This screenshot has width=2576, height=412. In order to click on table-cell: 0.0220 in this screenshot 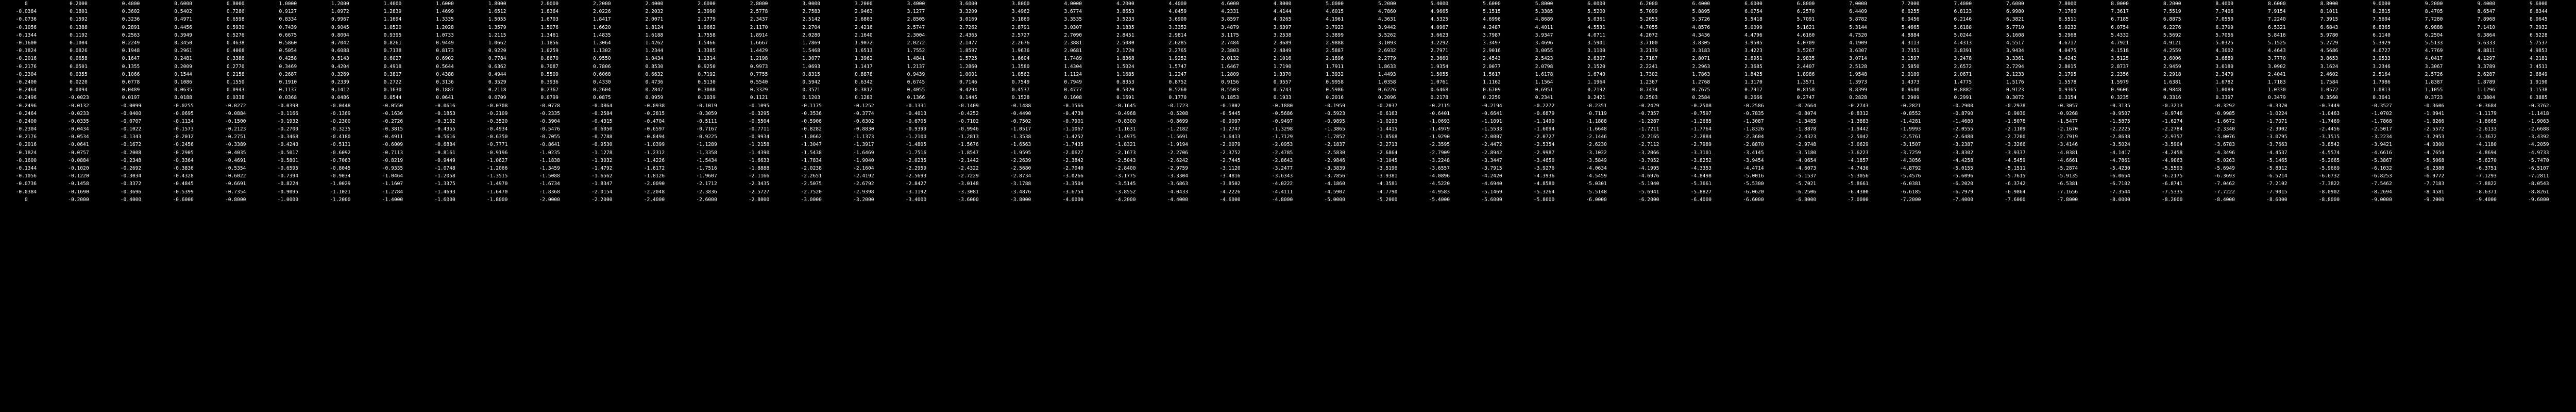, I will do `click(79, 82)`.